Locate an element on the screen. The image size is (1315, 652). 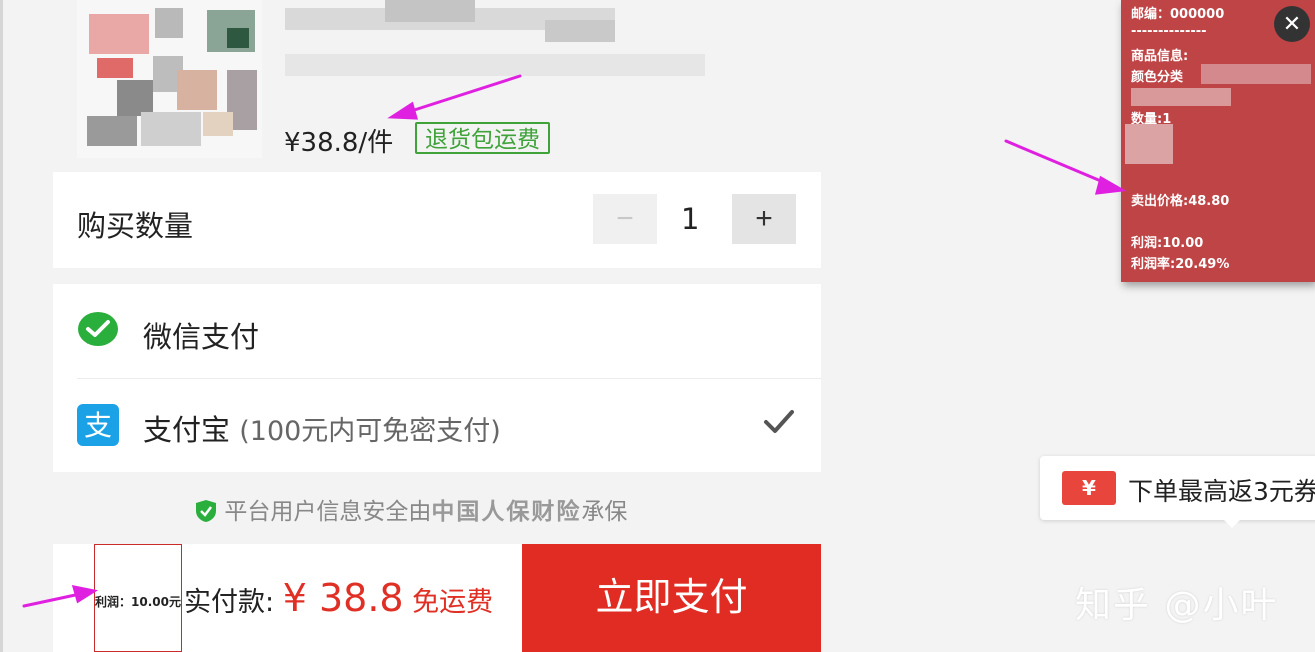
arrow-to-sell-price is located at coordinates (1057, 162).